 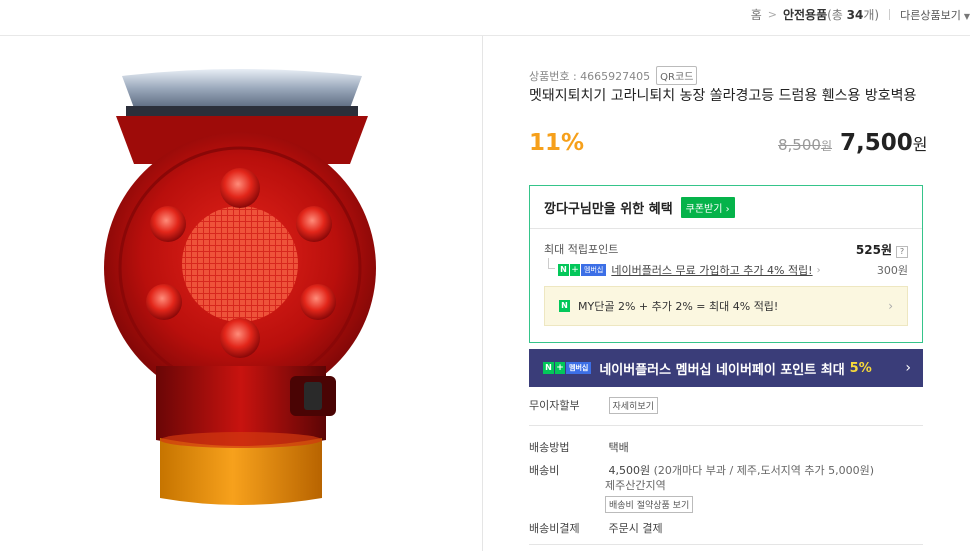 I want to click on naverpay-banner-text: 네이버플러스 멤버십 네이버페이 포인트 최대, so click(x=722, y=370).